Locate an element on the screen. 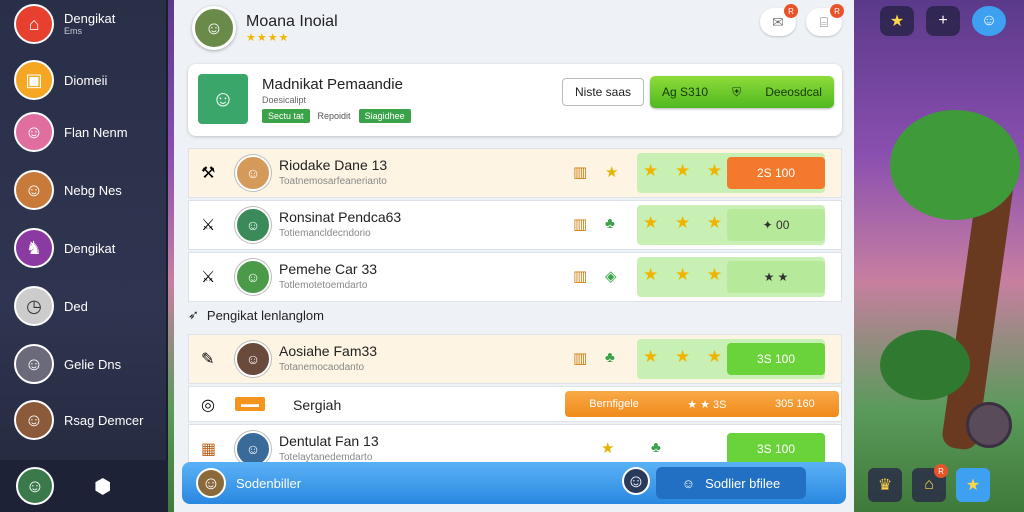 This screenshot has height=512, width=1024. primary-button: Ag S310 ⛨ Deeosdcal is located at coordinates (742, 92).